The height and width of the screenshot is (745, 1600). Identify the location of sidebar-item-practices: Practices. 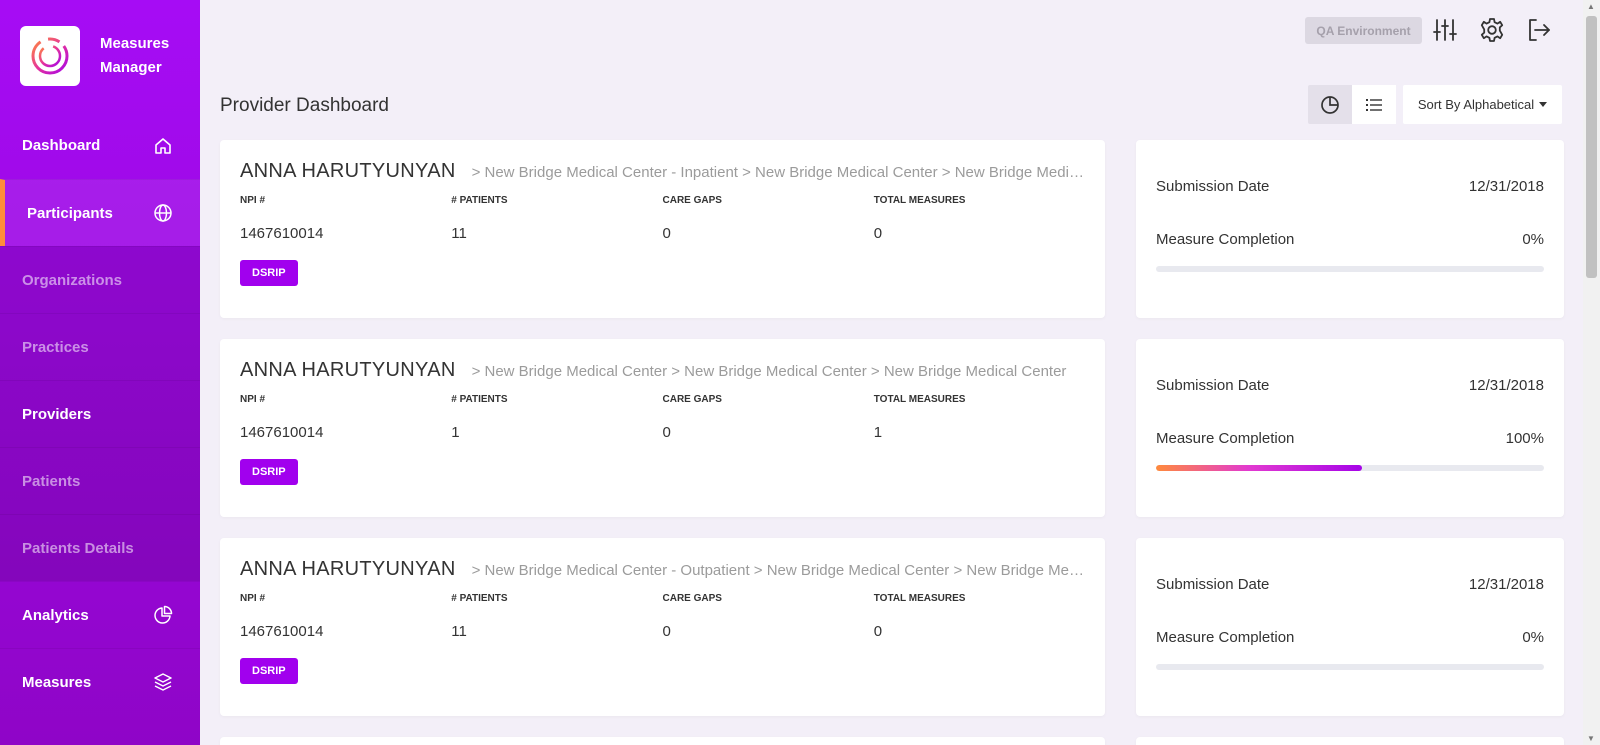
(100, 346).